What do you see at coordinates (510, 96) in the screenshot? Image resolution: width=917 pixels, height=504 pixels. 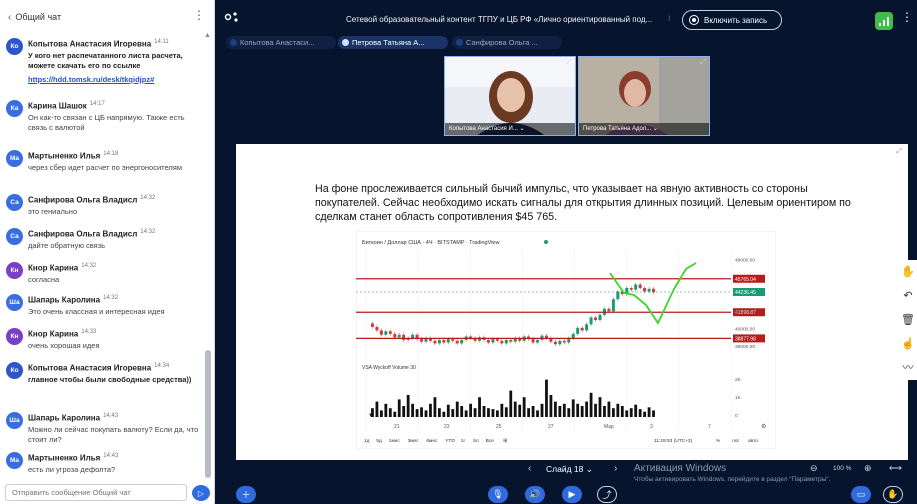 I see `video-tile: ⤢ Копытова Анастасия И... ⌄` at bounding box center [510, 96].